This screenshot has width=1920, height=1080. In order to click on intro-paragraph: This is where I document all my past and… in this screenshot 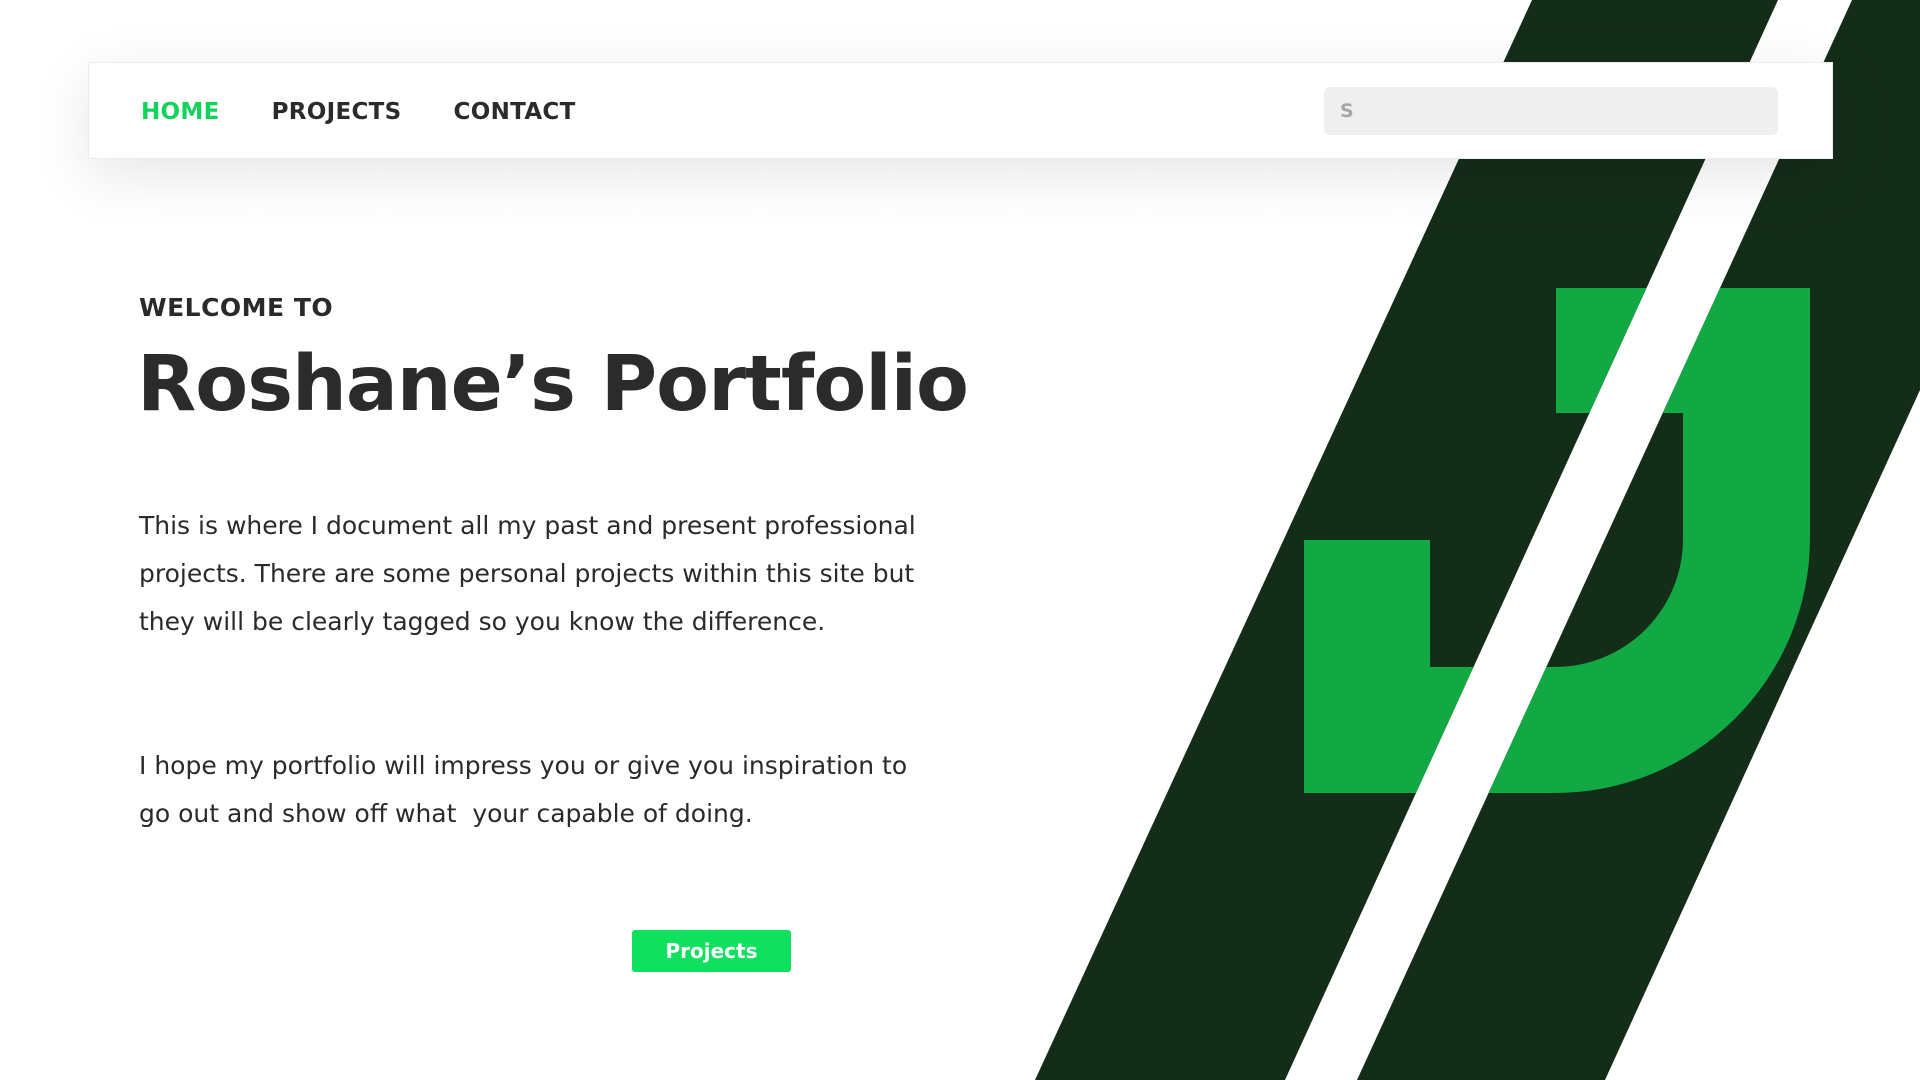, I will do `click(531, 573)`.